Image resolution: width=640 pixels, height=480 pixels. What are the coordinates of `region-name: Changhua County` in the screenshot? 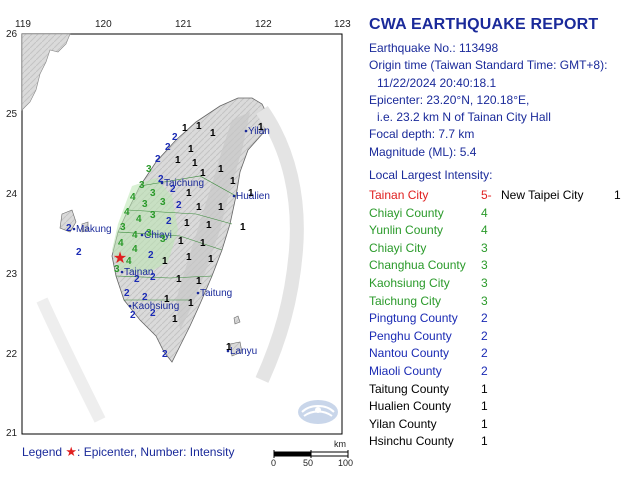 It's located at (417, 265).